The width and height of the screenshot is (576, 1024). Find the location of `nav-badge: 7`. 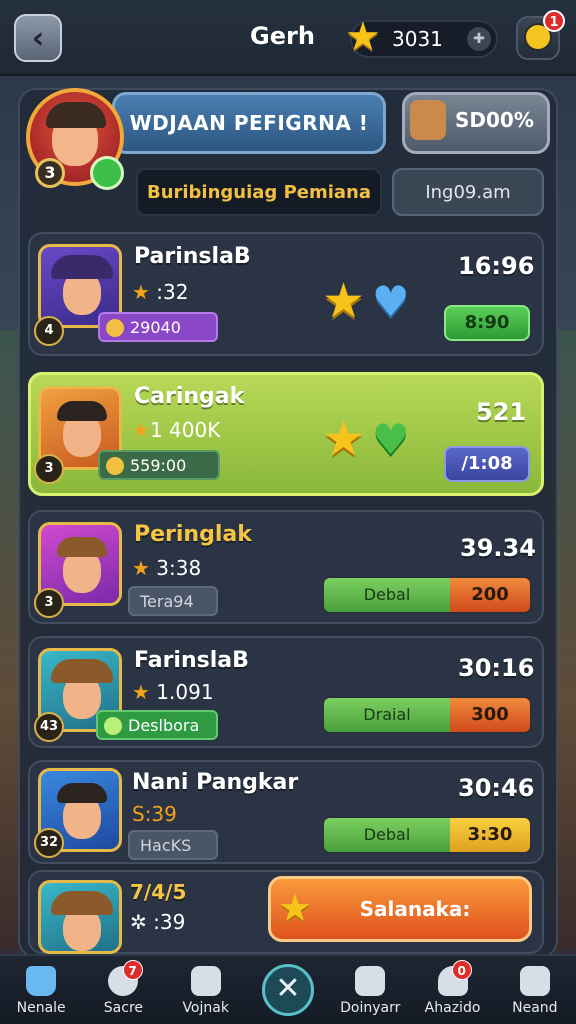

nav-badge: 7 is located at coordinates (132, 970).